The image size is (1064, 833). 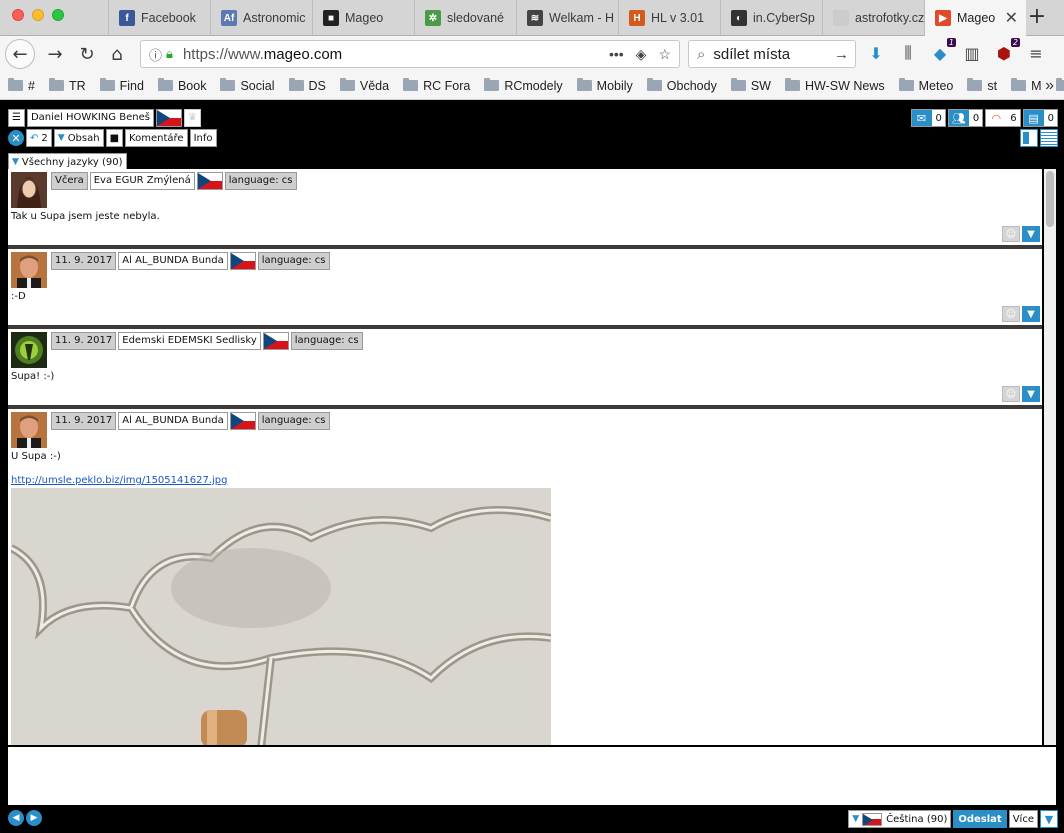 I want to click on zoom-window-button, so click(x=58, y=15).